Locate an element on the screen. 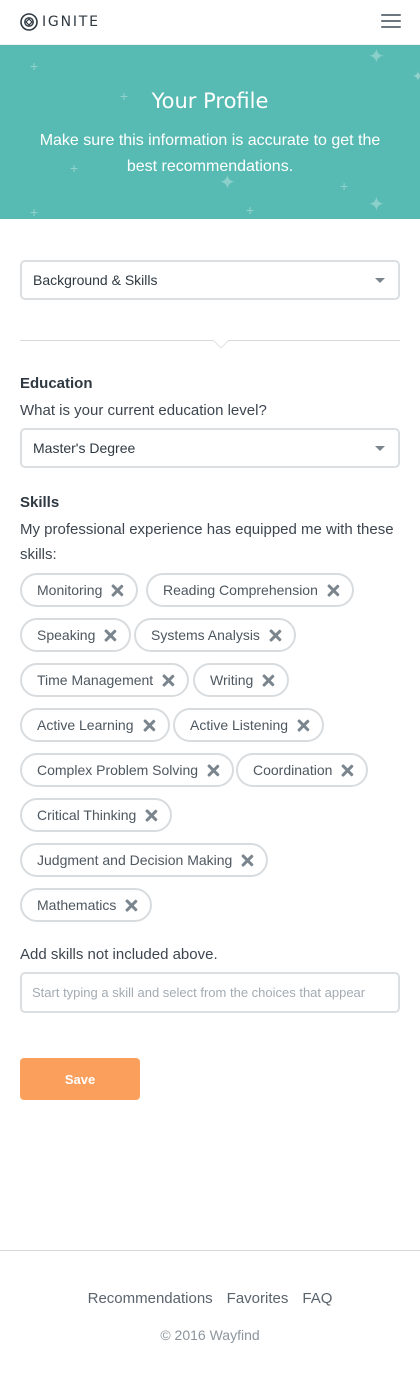  skill-chip-label: Time Management is located at coordinates (95, 680).